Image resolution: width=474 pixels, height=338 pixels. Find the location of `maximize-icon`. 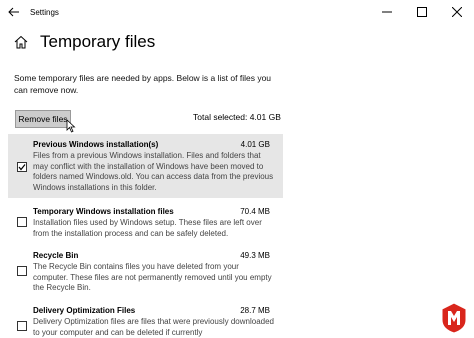

maximize-icon is located at coordinates (421, 12).